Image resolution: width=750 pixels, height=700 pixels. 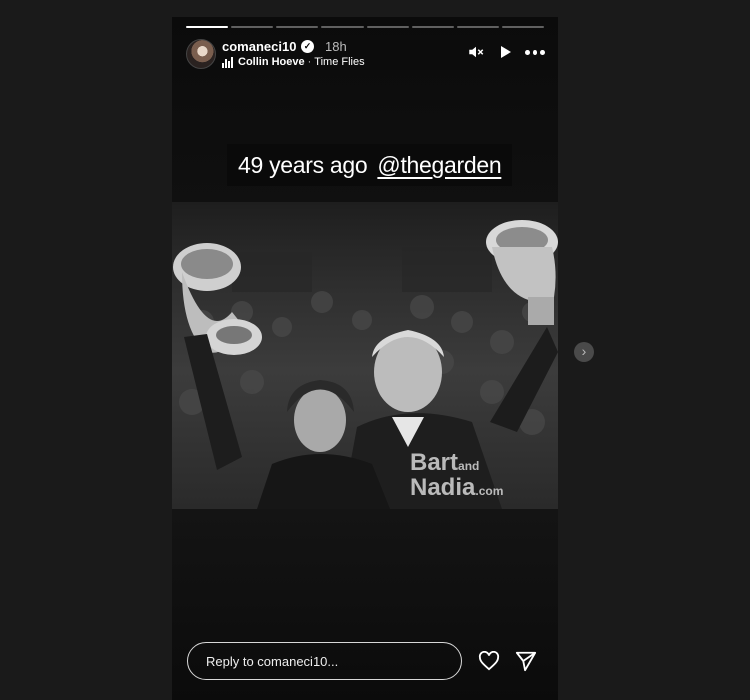 I want to click on more-options-icon, so click(x=535, y=52).